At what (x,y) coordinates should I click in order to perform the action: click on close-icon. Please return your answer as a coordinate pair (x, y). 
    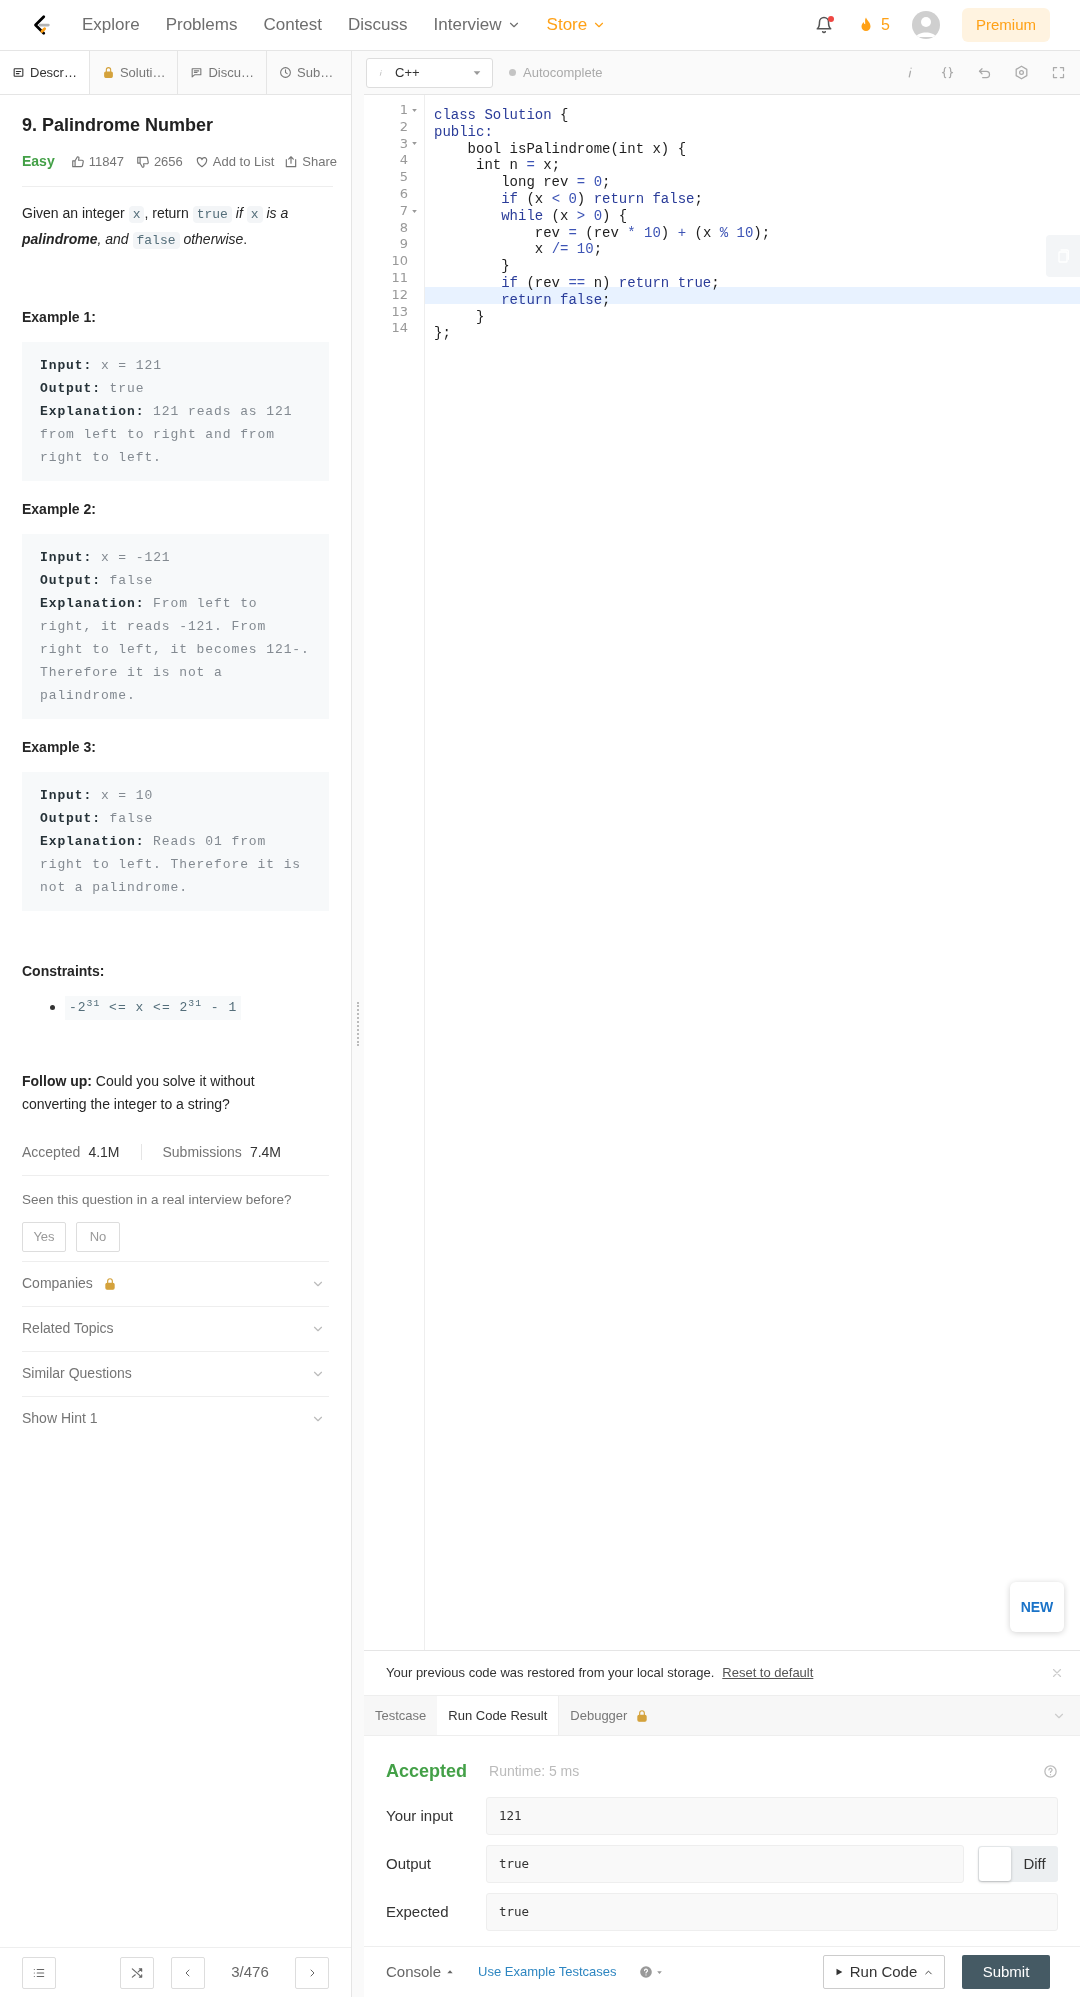
    Looking at the image, I should click on (1057, 1673).